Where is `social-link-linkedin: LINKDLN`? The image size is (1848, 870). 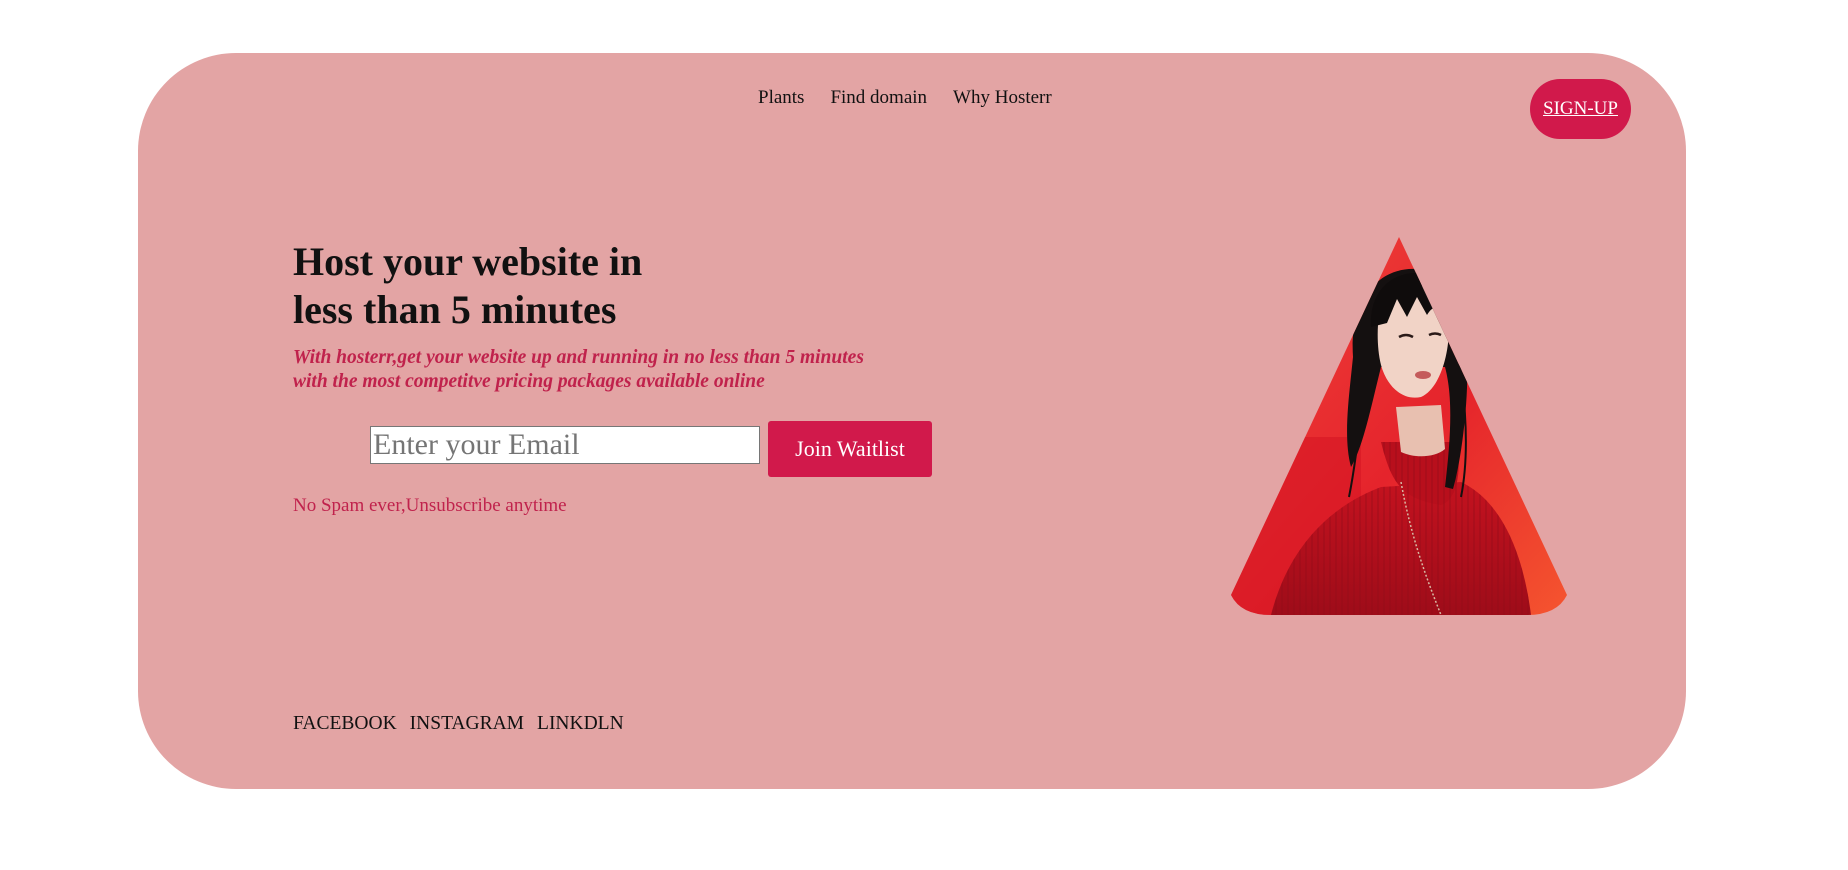
social-link-linkedin: LINKDLN is located at coordinates (580, 724).